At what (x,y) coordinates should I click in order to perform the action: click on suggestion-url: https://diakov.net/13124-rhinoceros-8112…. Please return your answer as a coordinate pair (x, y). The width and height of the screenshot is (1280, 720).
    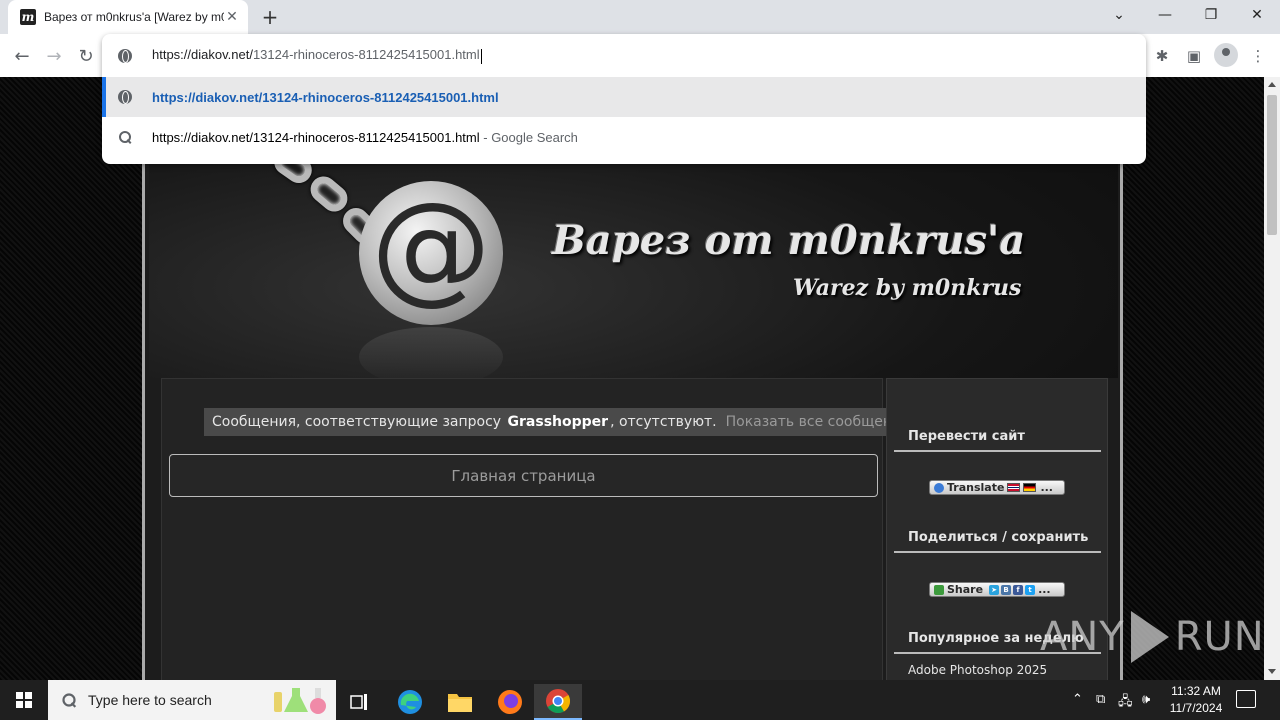
    Looking at the image, I should click on (624, 97).